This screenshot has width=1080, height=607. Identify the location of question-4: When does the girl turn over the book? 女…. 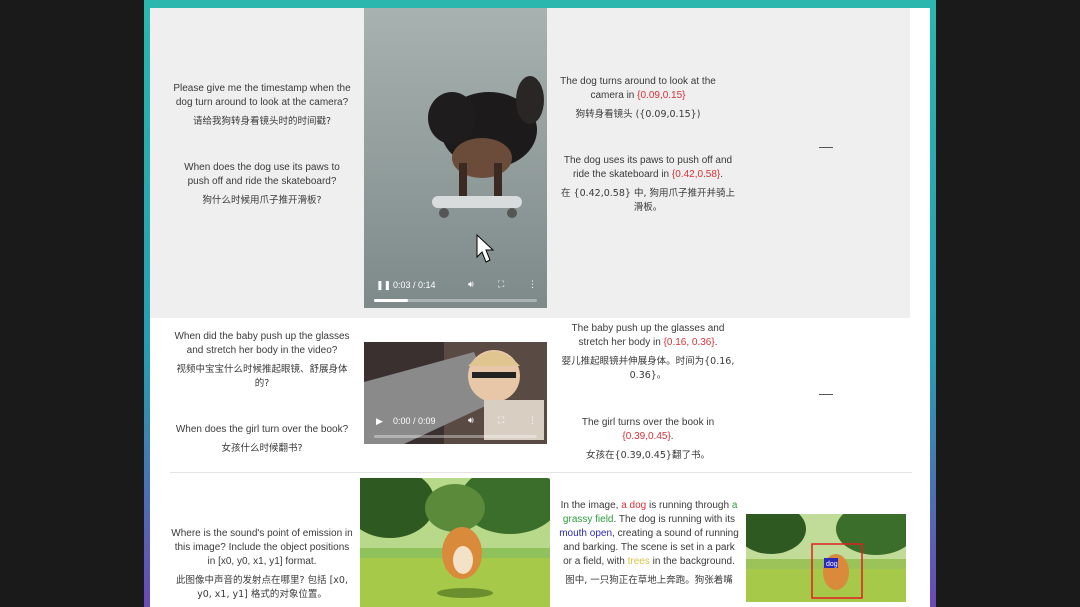
(262, 439).